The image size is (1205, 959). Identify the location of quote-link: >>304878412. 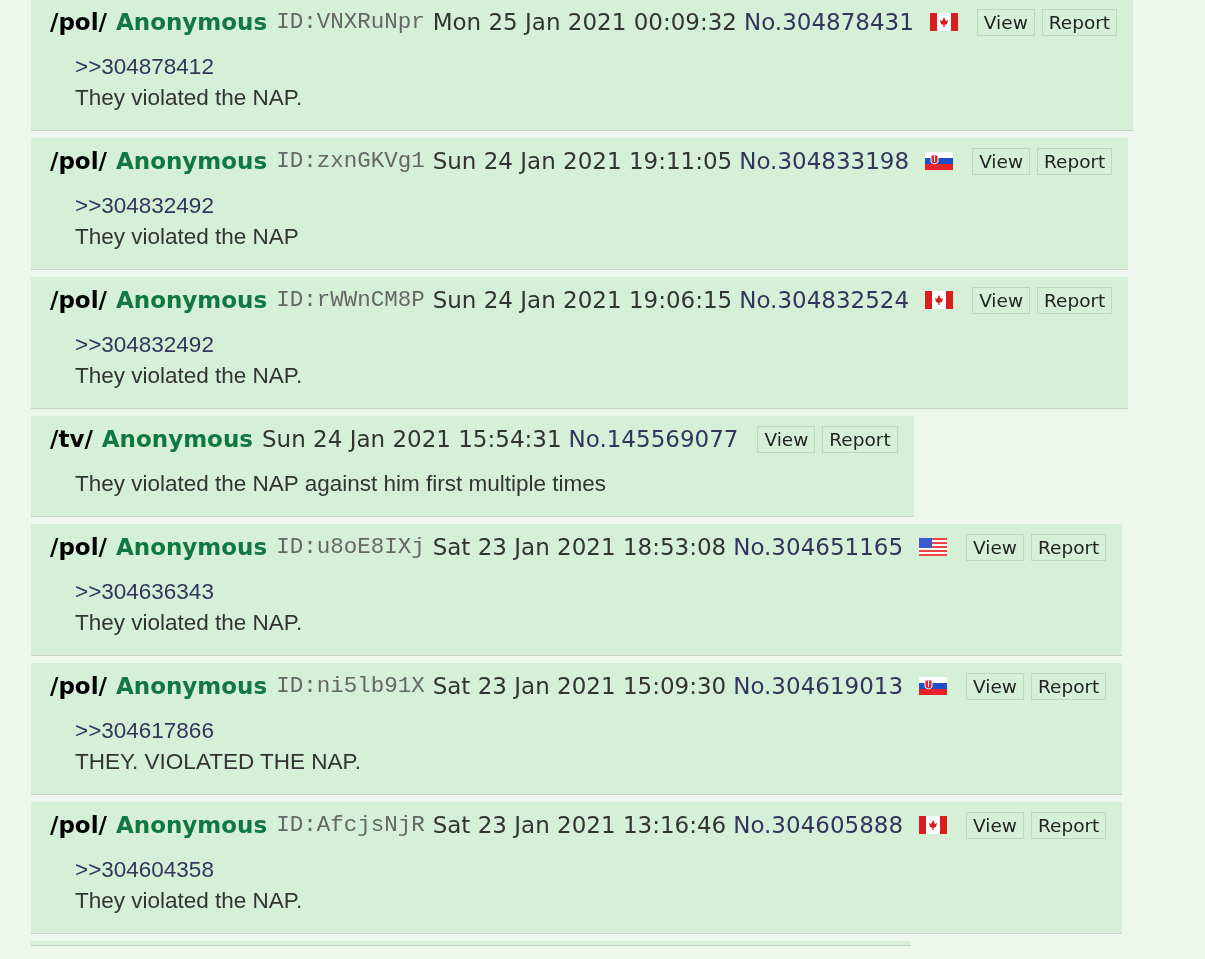
(596, 66).